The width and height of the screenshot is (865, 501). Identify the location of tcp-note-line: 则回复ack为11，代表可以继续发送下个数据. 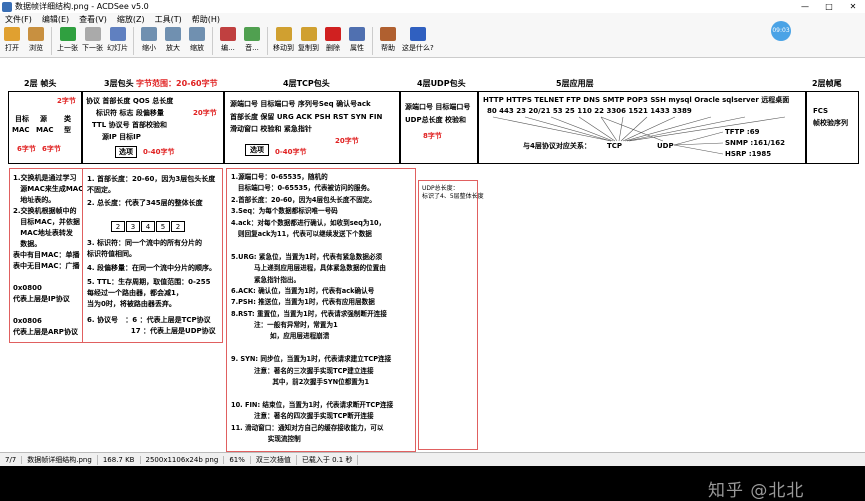
(301, 233).